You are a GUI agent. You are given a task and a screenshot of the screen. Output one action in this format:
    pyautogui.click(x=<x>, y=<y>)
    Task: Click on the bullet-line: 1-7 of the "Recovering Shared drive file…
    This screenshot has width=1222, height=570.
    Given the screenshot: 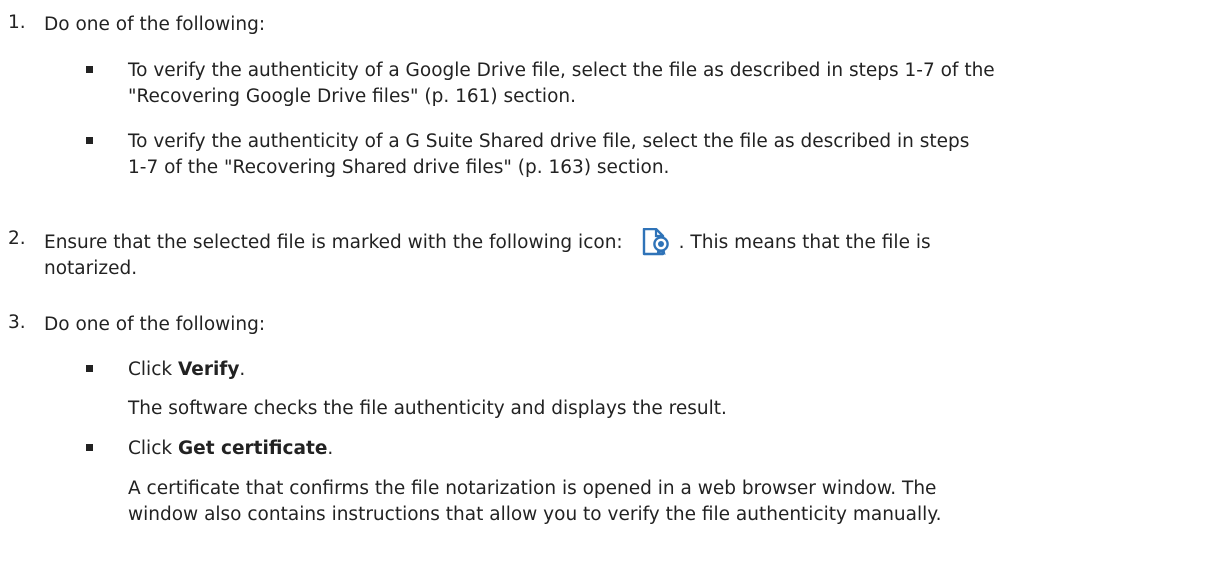 What is the action you would take?
    pyautogui.click(x=399, y=167)
    